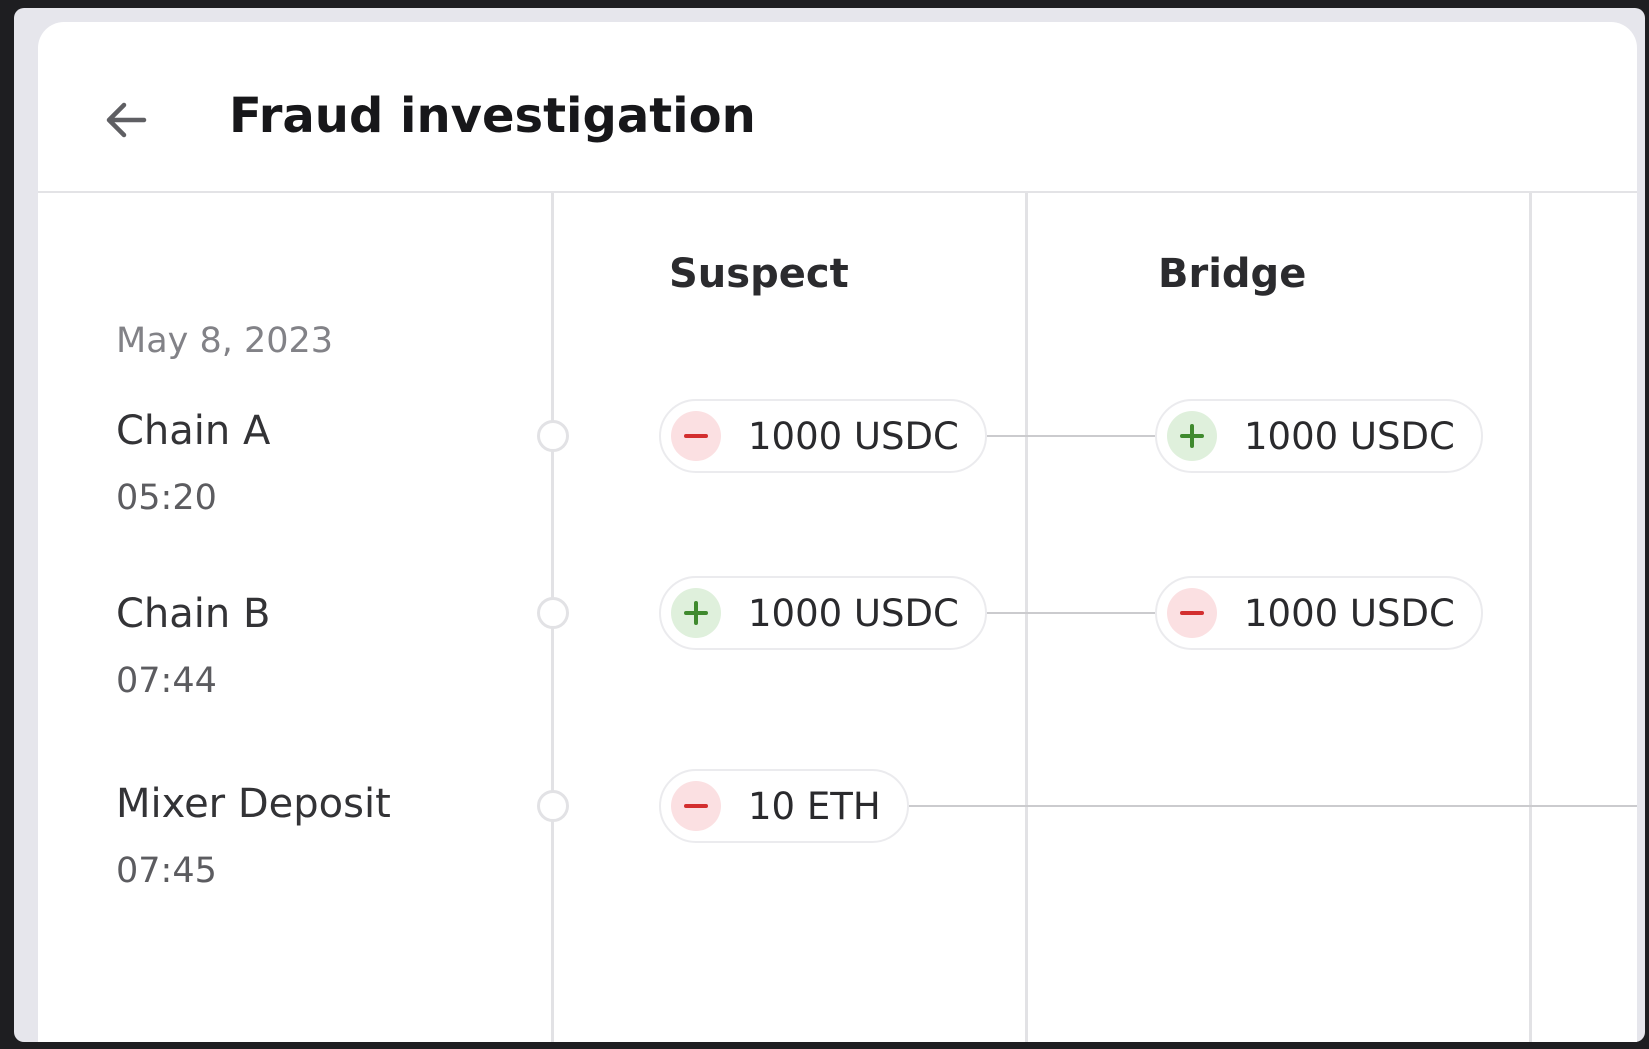  I want to click on event-time-chain-b: 07:44, so click(166, 681).